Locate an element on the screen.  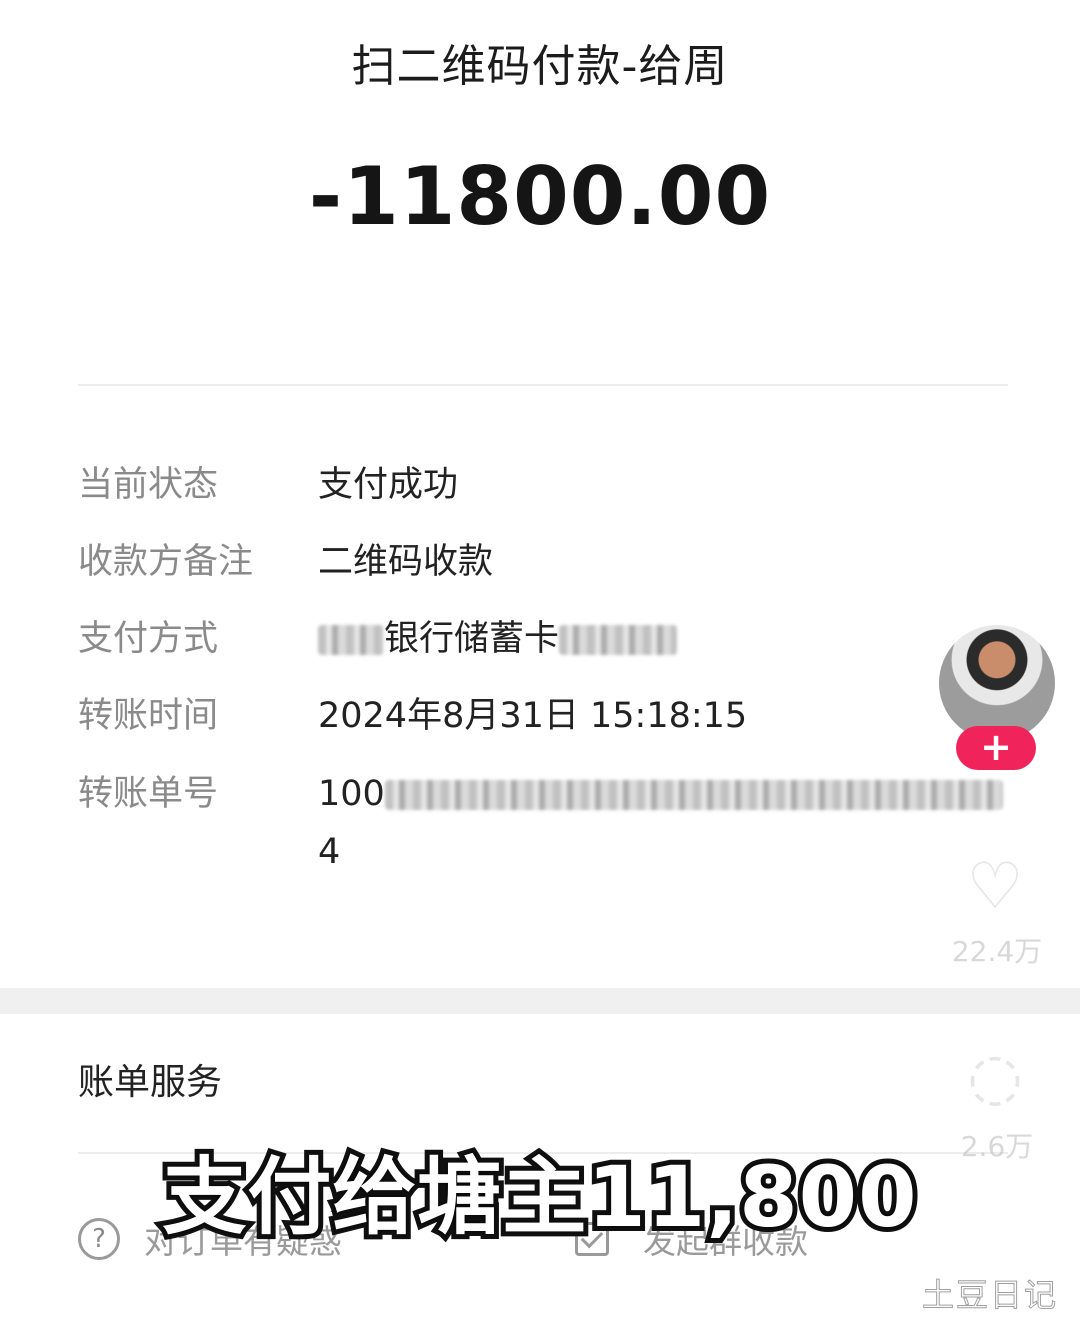
status-label: 当前状态 is located at coordinates (148, 485).